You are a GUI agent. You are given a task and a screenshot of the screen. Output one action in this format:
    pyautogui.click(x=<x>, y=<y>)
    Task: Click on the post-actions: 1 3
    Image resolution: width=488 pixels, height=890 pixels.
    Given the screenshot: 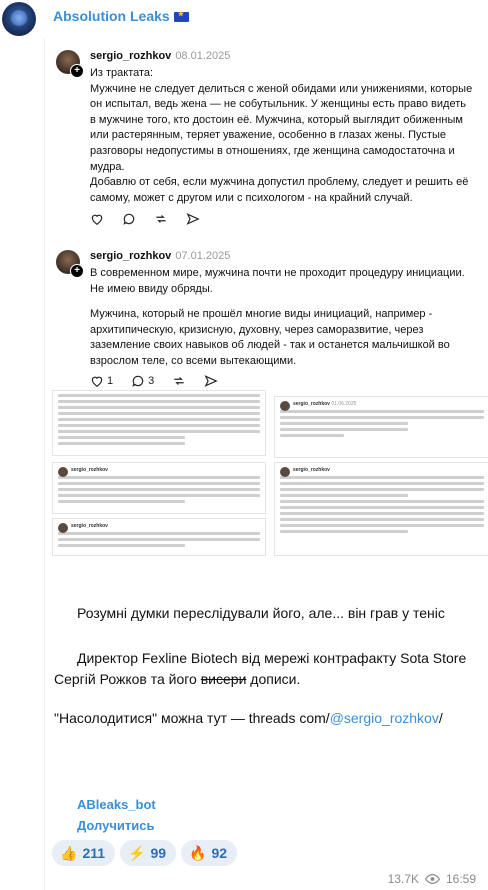 What is the action you would take?
    pyautogui.click(x=154, y=381)
    